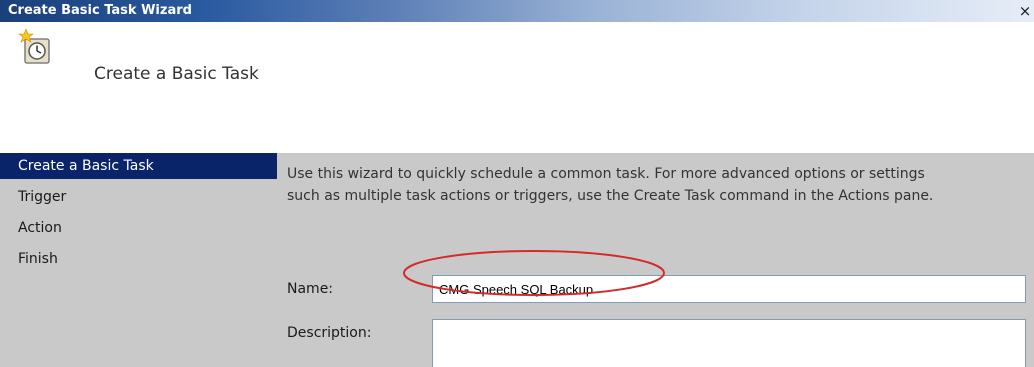 This screenshot has height=367, width=1034. I want to click on task-scheduler-clock-icon, so click(34, 46).